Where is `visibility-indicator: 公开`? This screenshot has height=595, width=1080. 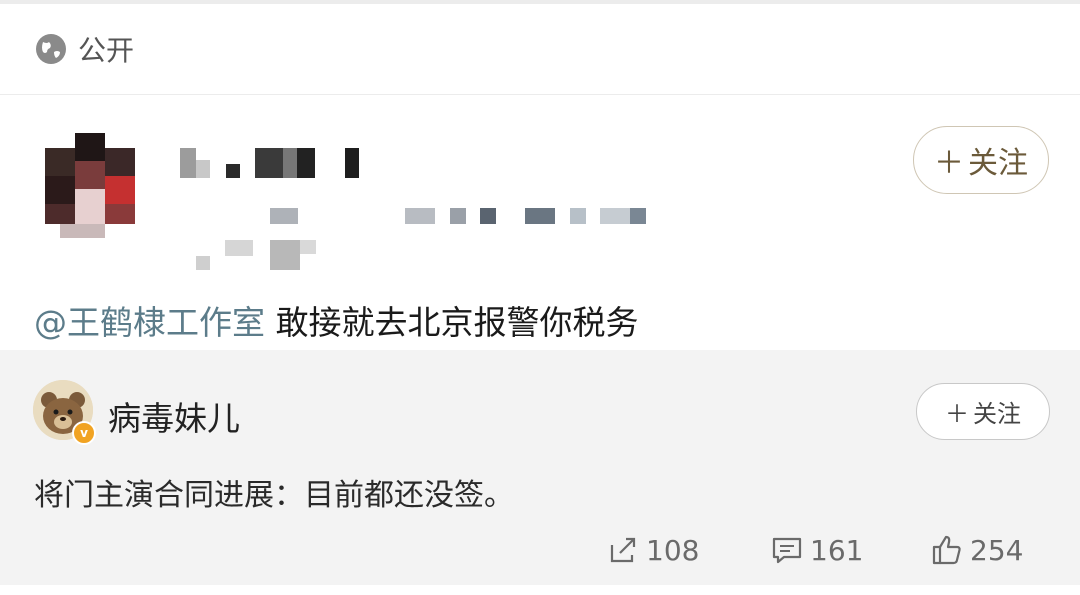 visibility-indicator: 公开 is located at coordinates (84, 49).